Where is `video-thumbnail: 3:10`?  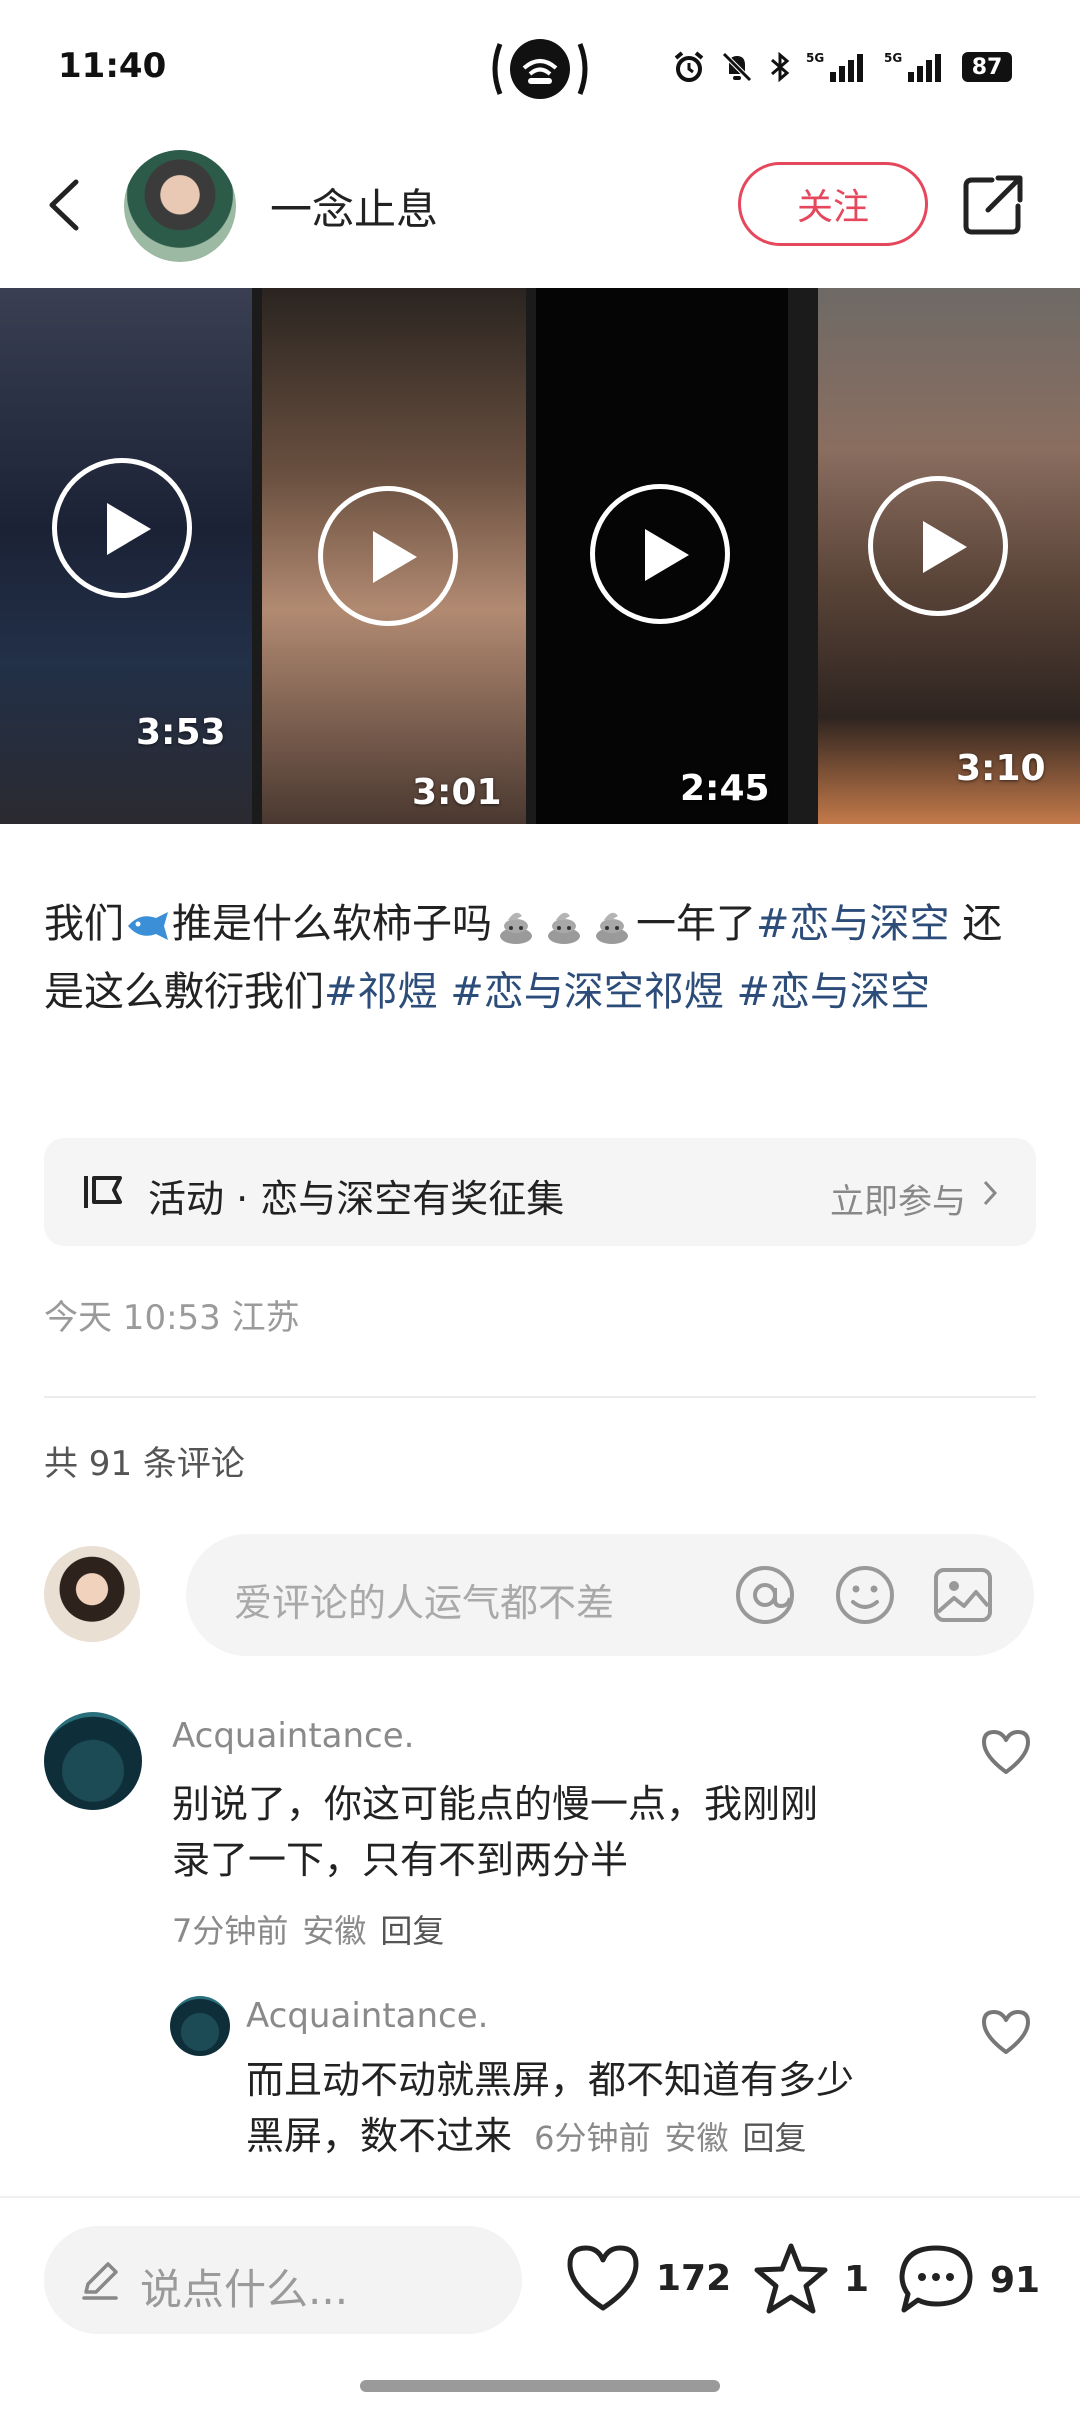
video-thumbnail: 3:10 is located at coordinates (949, 556).